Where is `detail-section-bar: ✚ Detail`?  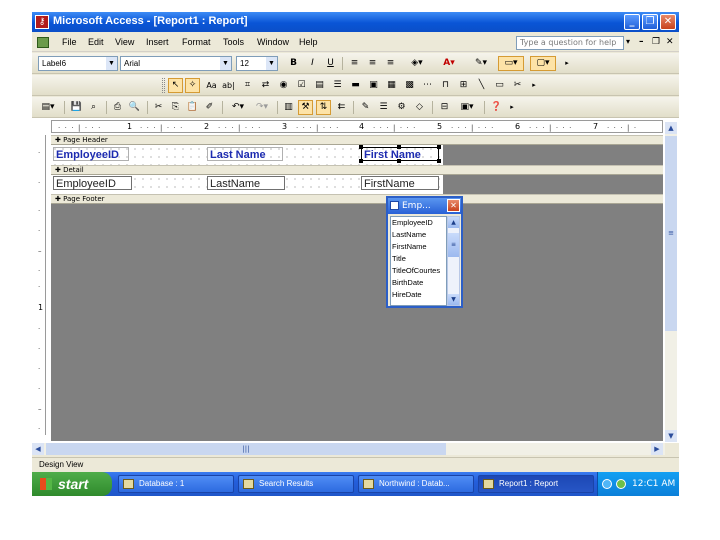 detail-section-bar: ✚ Detail is located at coordinates (357, 170).